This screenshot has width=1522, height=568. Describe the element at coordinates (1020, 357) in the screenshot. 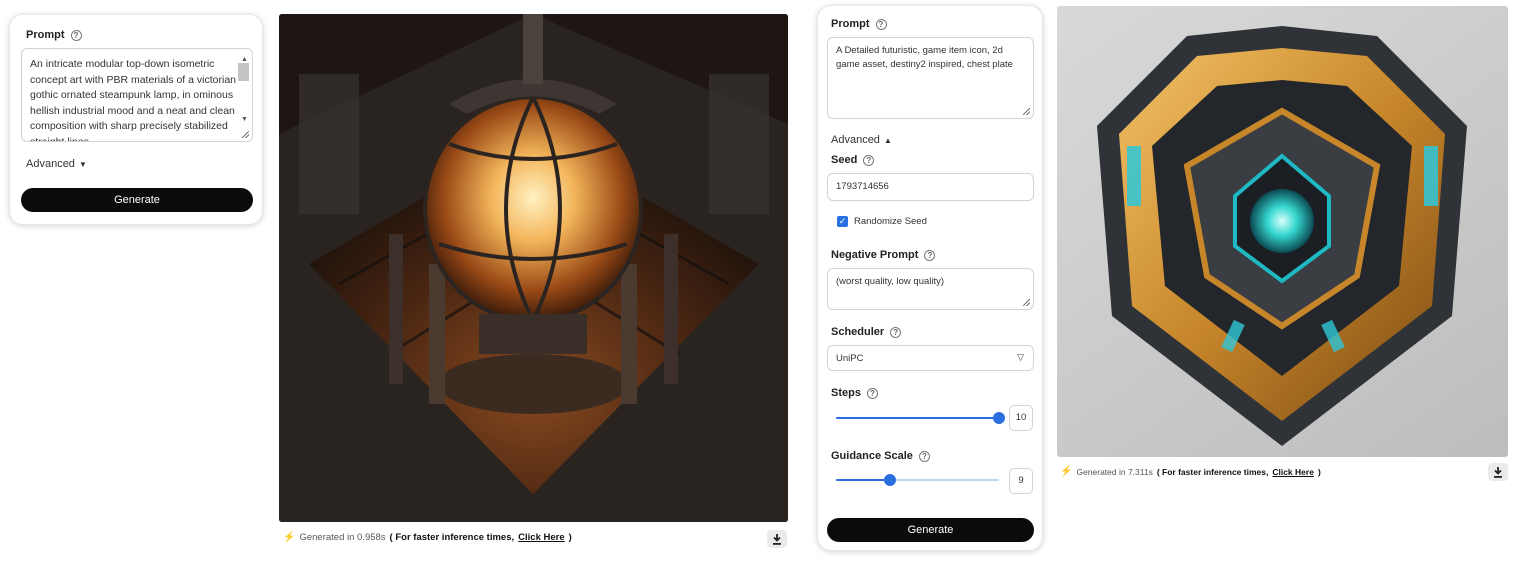

I see `dropdown-caret-icon: ▽` at that location.